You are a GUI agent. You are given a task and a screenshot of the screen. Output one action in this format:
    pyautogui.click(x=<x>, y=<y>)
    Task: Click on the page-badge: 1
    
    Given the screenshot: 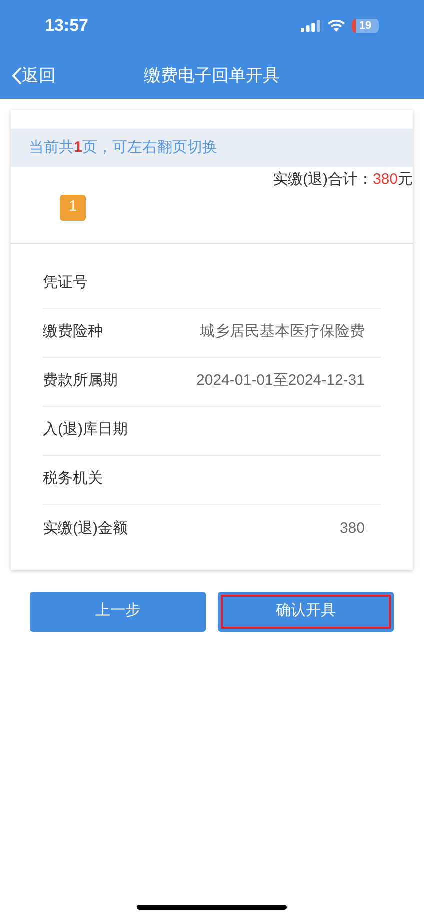 What is the action you would take?
    pyautogui.click(x=73, y=207)
    